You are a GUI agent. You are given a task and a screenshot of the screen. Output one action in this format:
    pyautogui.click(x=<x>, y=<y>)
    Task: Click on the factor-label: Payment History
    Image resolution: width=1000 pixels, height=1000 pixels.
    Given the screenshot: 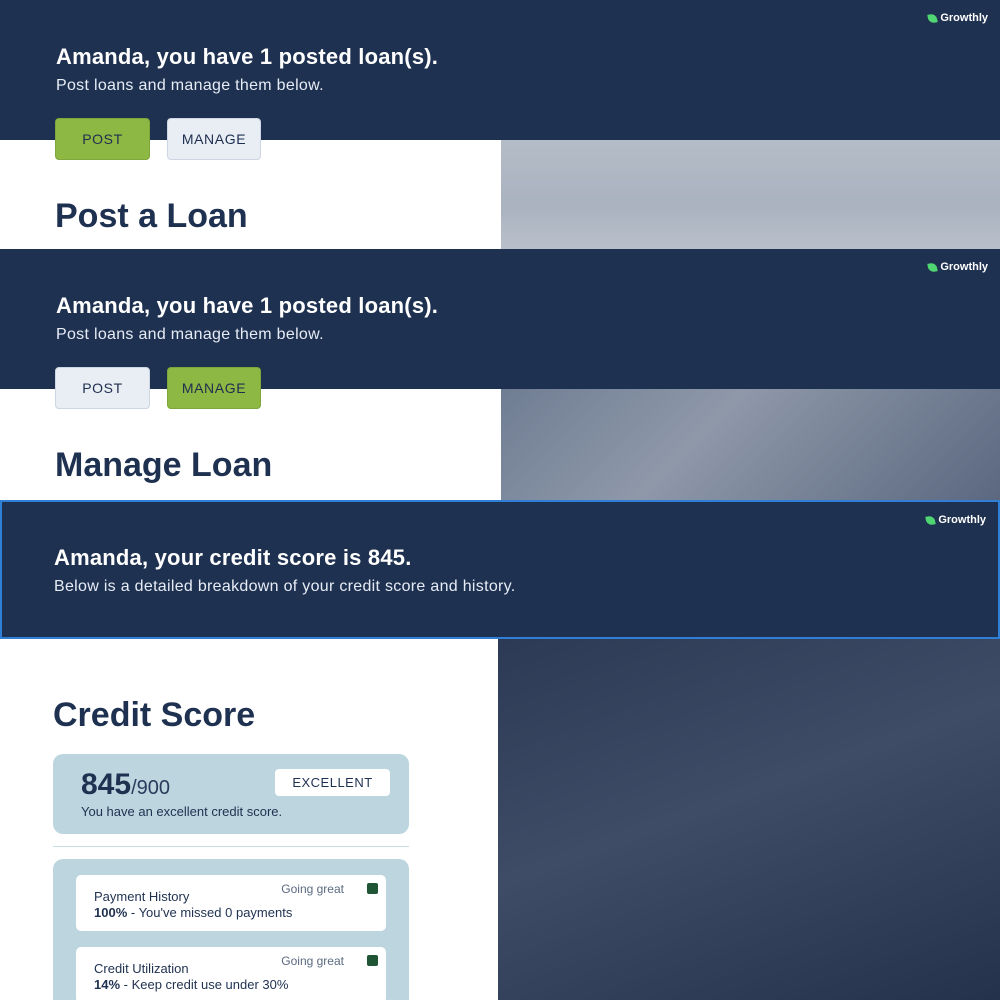 What is the action you would take?
    pyautogui.click(x=142, y=896)
    